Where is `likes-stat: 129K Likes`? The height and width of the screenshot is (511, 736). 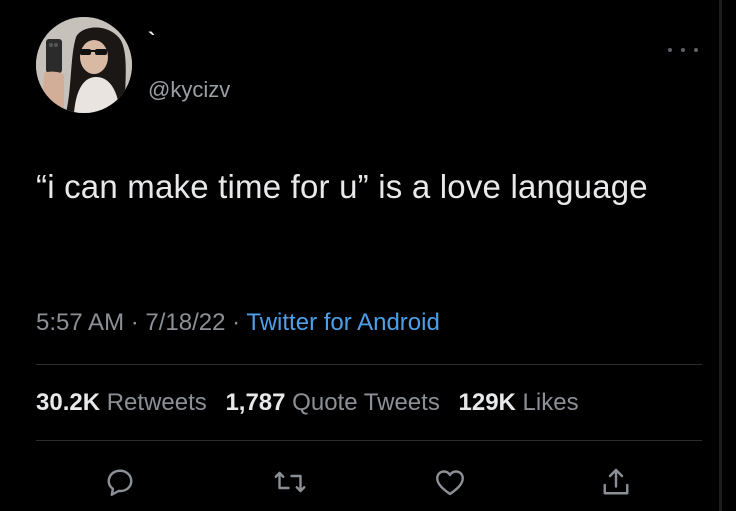 likes-stat: 129K Likes is located at coordinates (519, 402).